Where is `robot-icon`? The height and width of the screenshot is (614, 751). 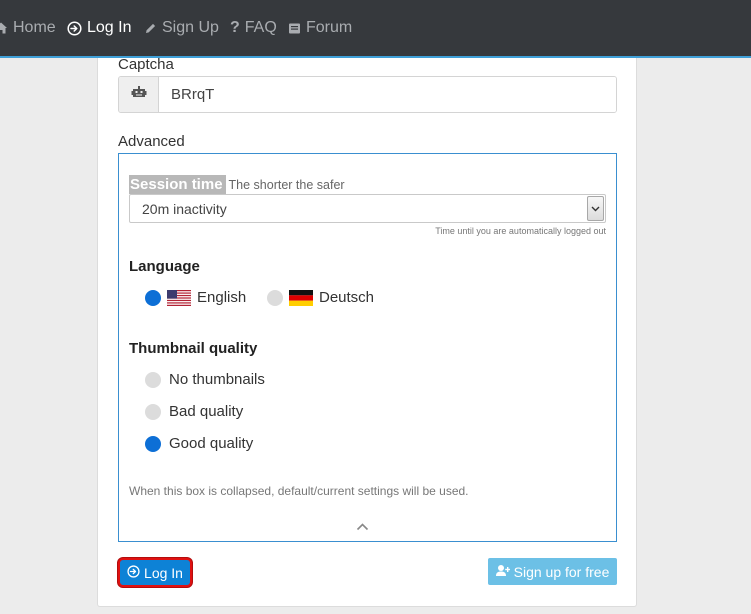
robot-icon is located at coordinates (139, 94).